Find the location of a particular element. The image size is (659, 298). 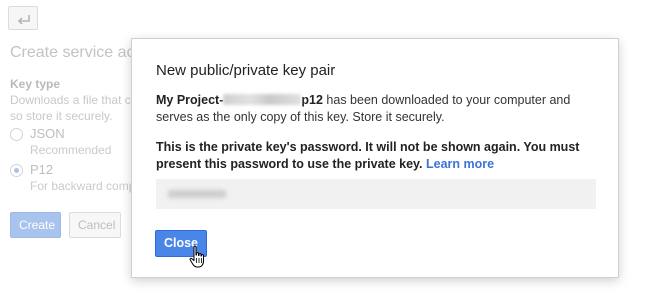

project-name-suffix: p12 is located at coordinates (312, 100).